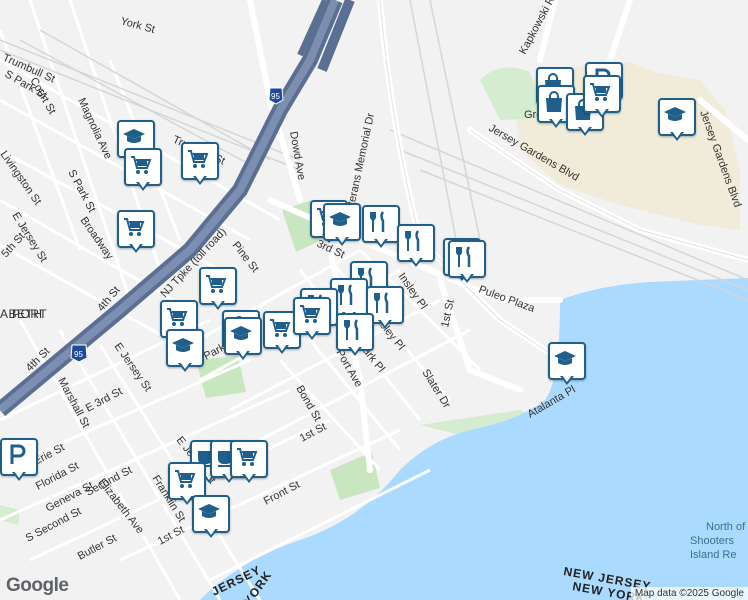  I want to click on water-label: Island Re, so click(713, 555).